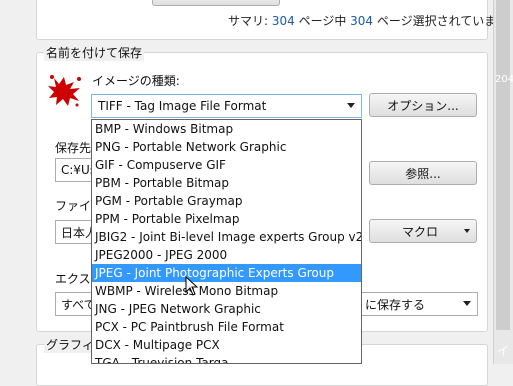  Describe the element at coordinates (226, 255) in the screenshot. I see `dropdown-option: JPEG2000 - JPEG 2000` at that location.